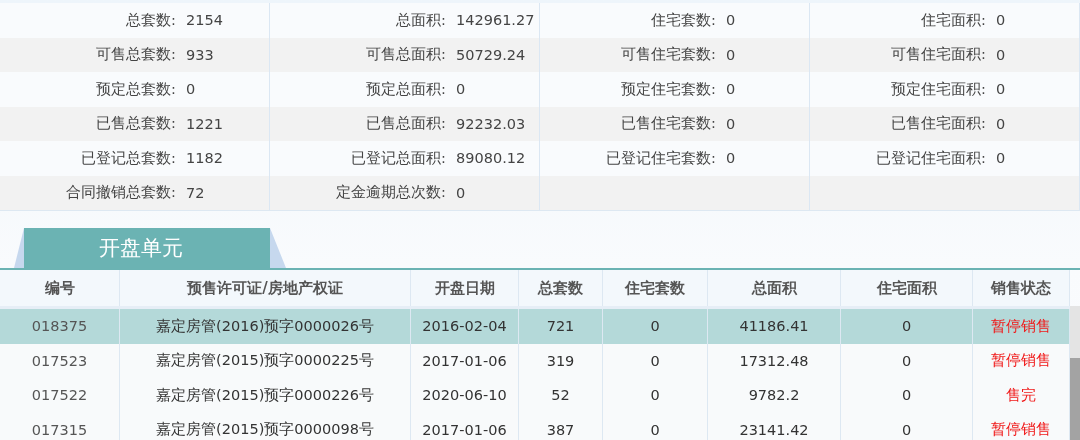 This screenshot has width=1080, height=440. What do you see at coordinates (135, 124) in the screenshot?
I see `stat-label: 已售总套数:` at bounding box center [135, 124].